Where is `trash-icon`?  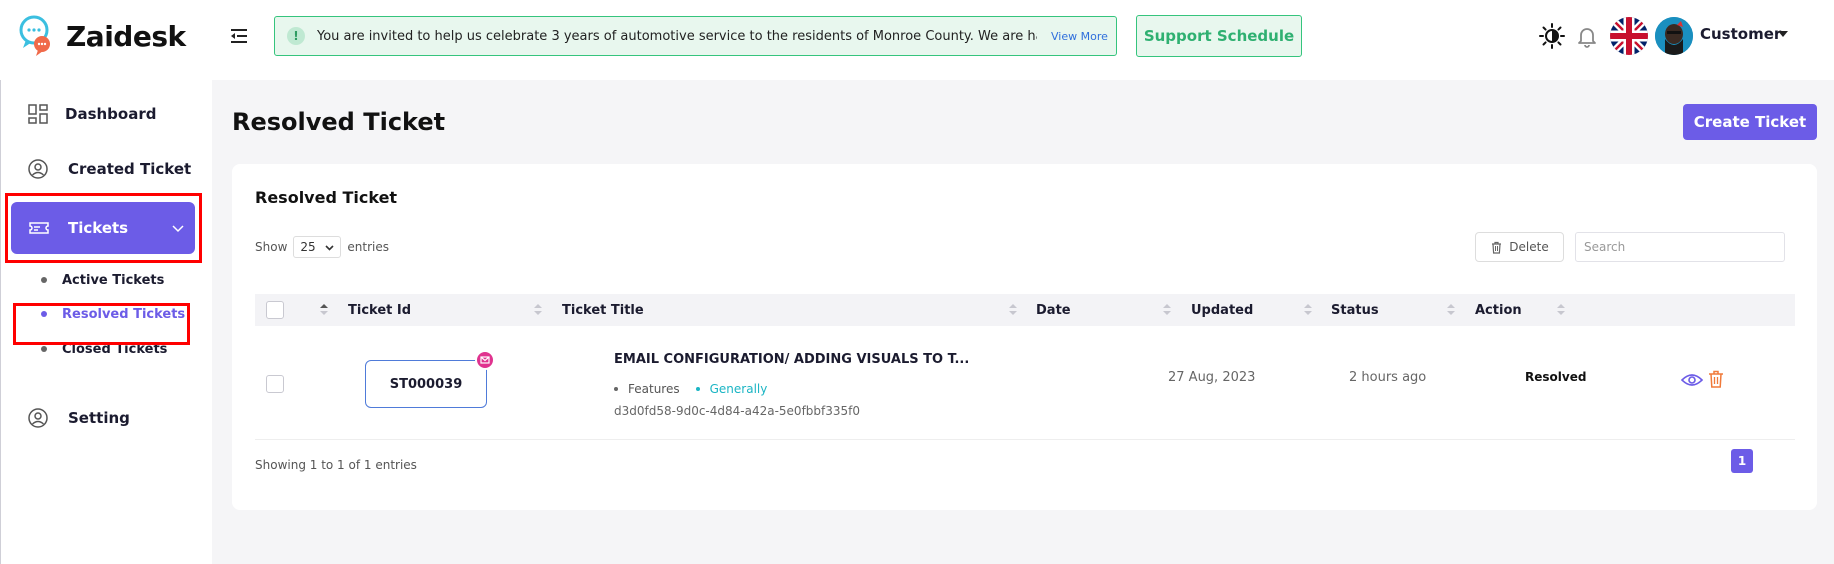 trash-icon is located at coordinates (1497, 247).